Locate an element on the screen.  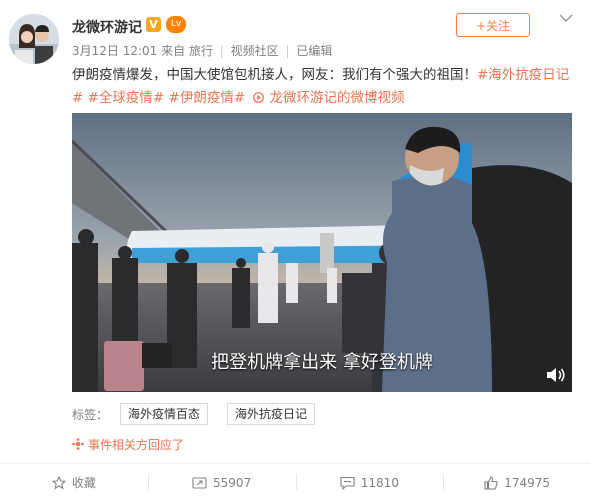
post-community: 视频社区 is located at coordinates (255, 51).